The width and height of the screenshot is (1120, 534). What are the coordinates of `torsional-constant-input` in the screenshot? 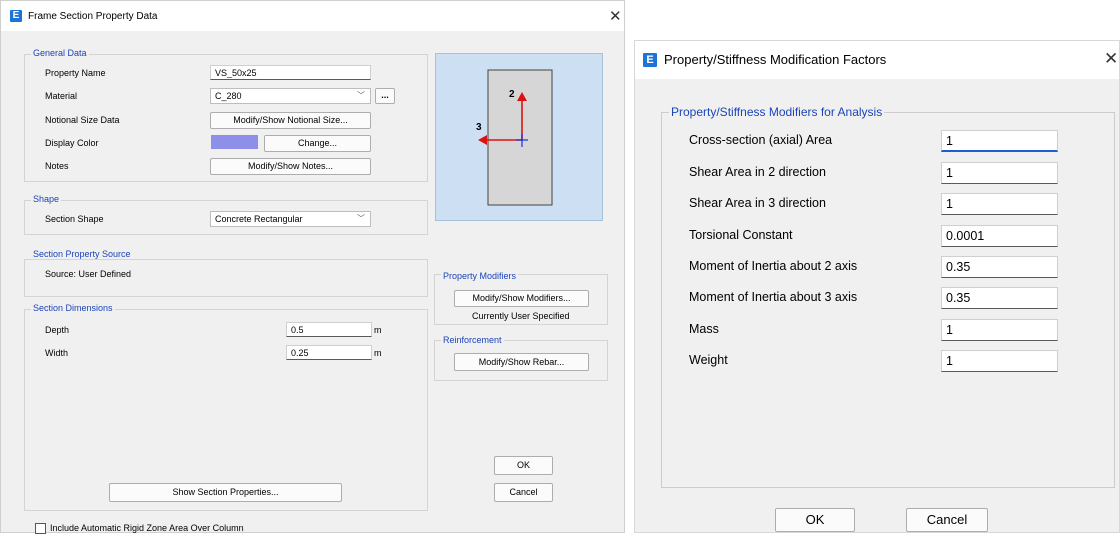 It's located at (999, 236).